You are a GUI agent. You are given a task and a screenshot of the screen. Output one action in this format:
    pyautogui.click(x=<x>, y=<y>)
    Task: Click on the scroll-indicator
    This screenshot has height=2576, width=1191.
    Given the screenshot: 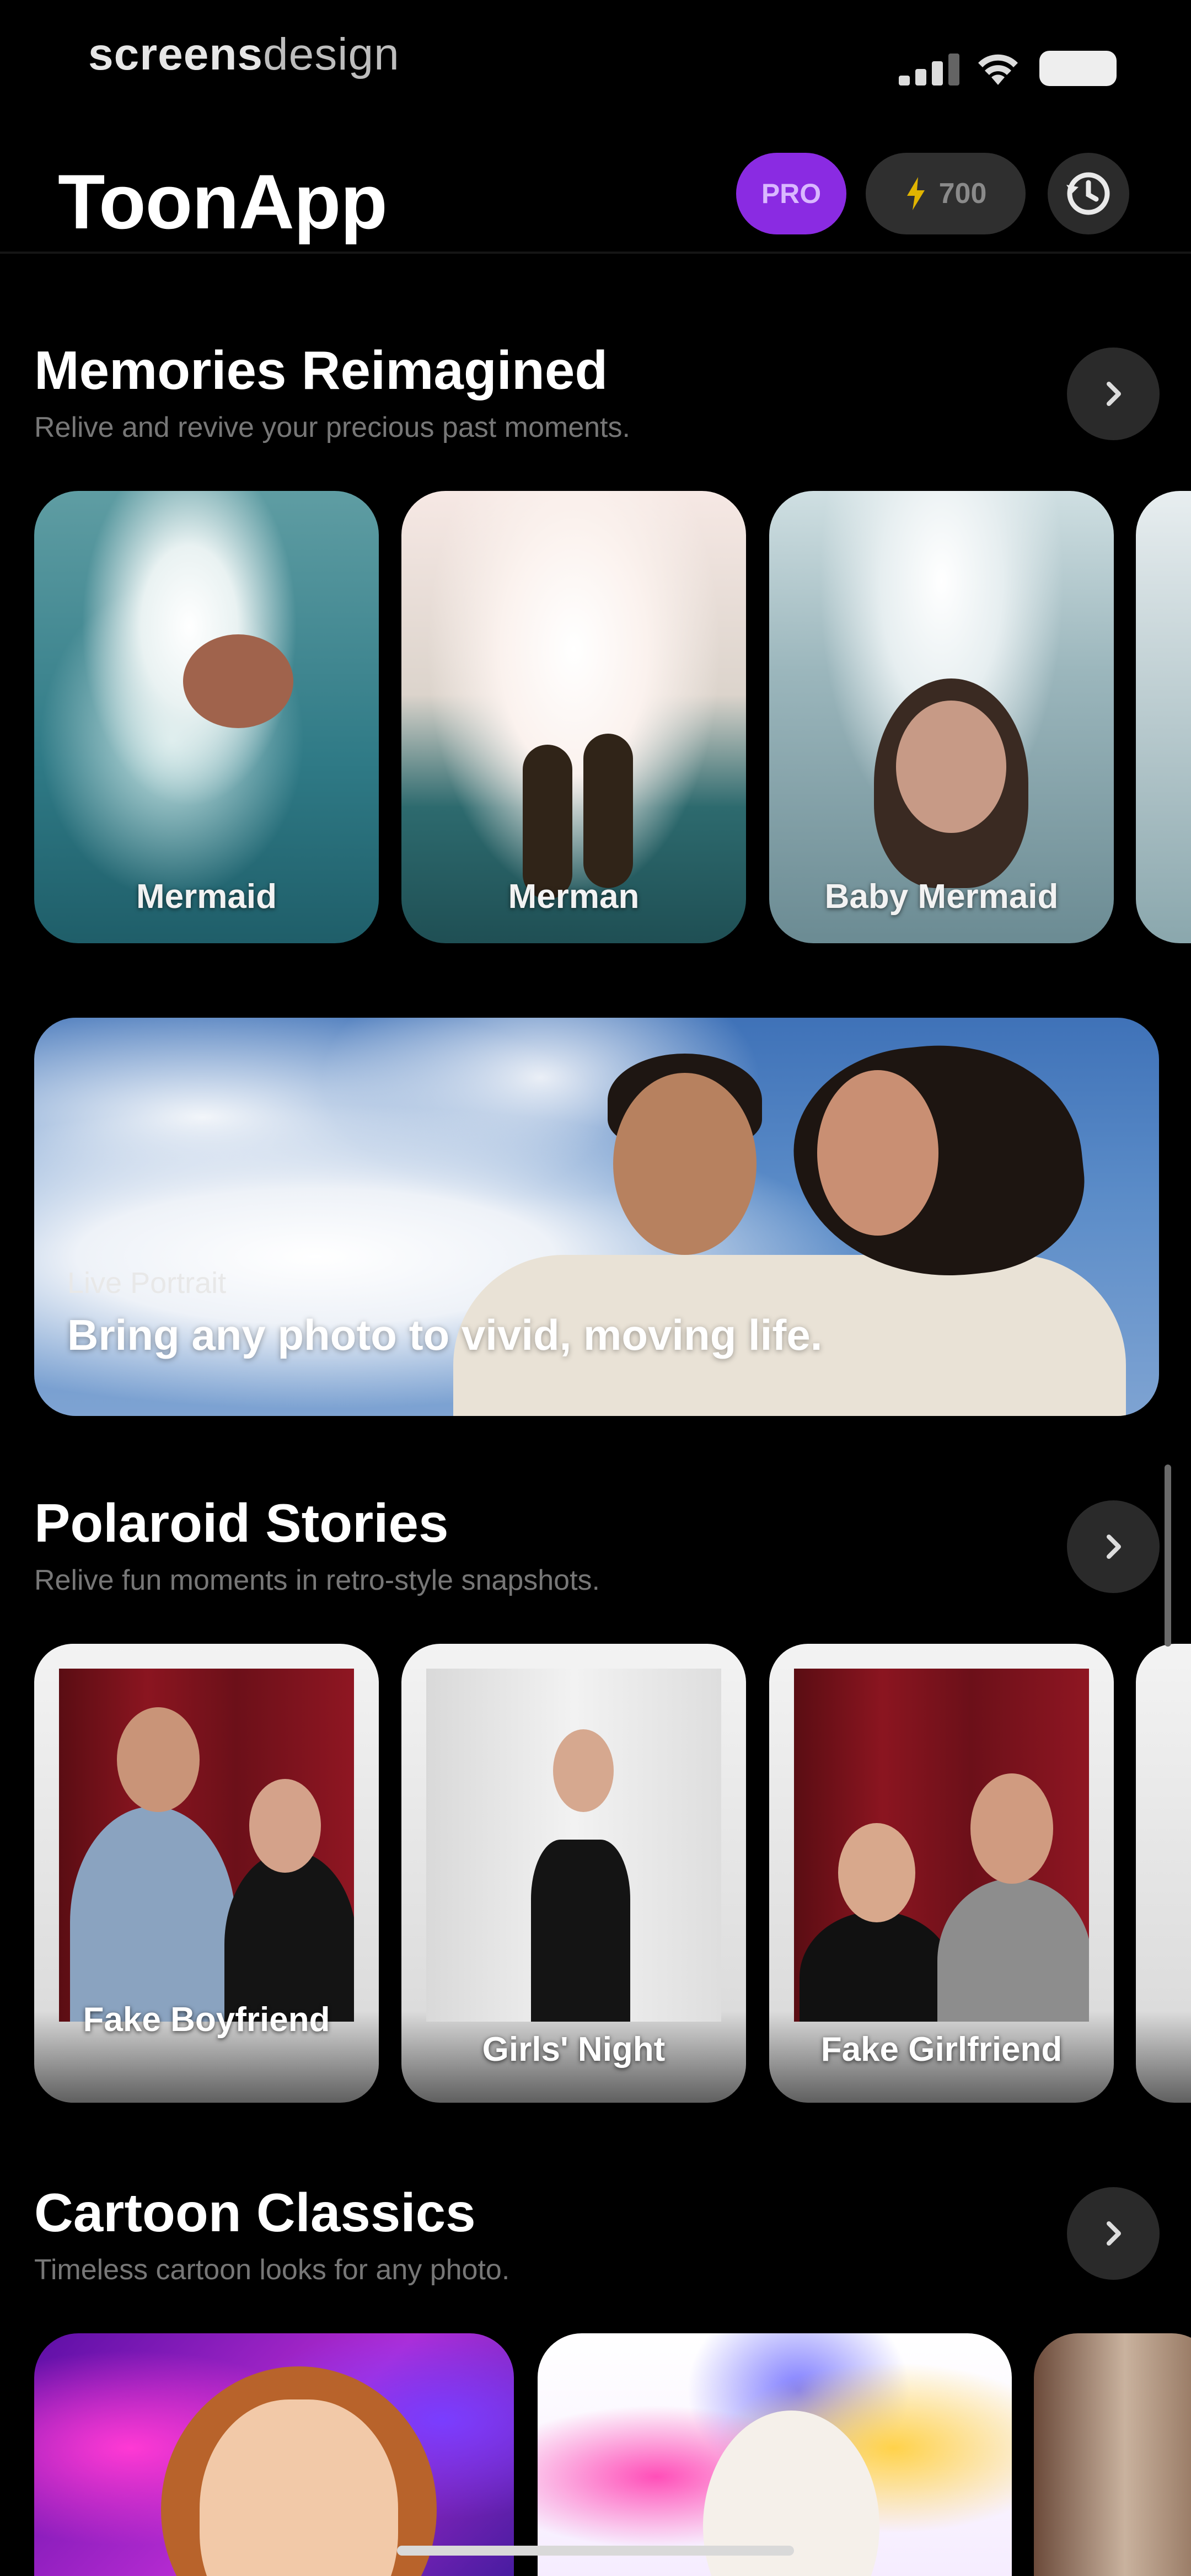 What is the action you would take?
    pyautogui.click(x=1168, y=1556)
    